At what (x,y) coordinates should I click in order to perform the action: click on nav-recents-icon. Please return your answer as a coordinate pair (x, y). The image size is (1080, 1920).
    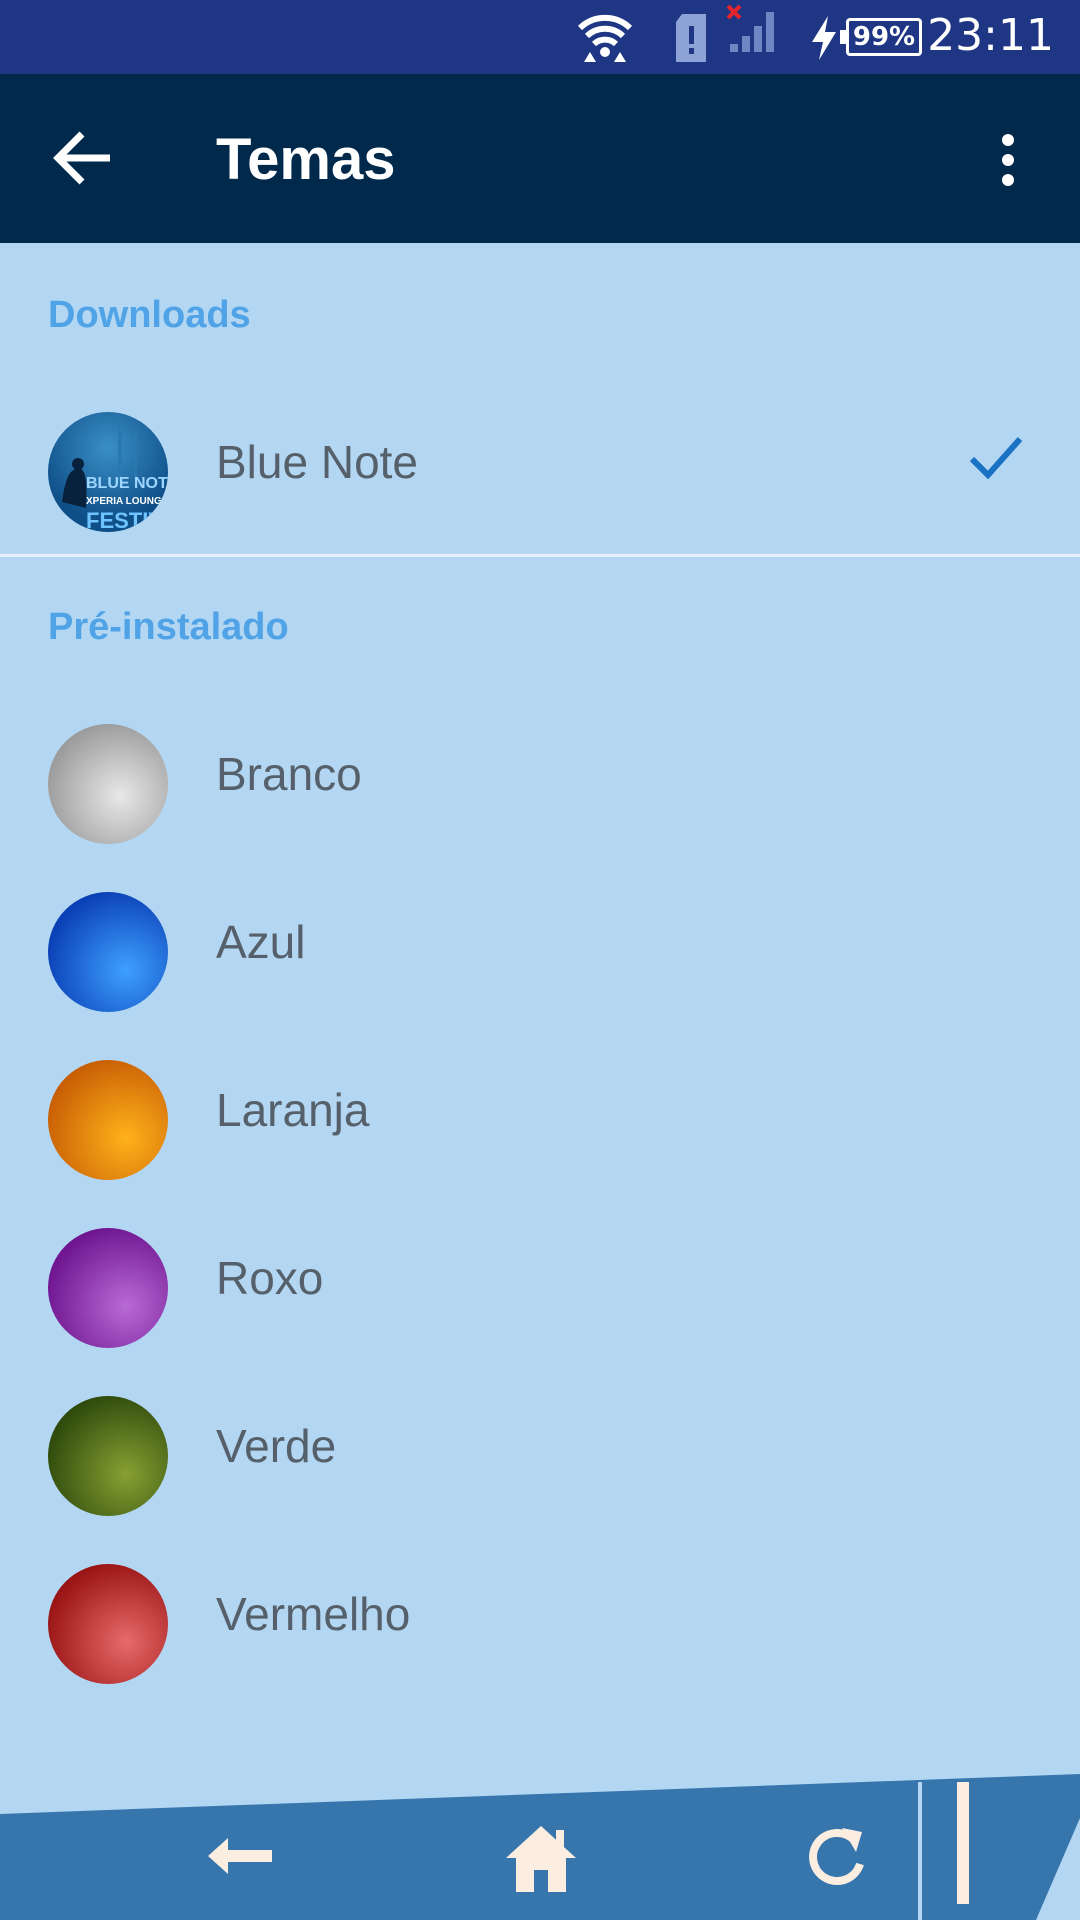
    Looking at the image, I should click on (836, 1857).